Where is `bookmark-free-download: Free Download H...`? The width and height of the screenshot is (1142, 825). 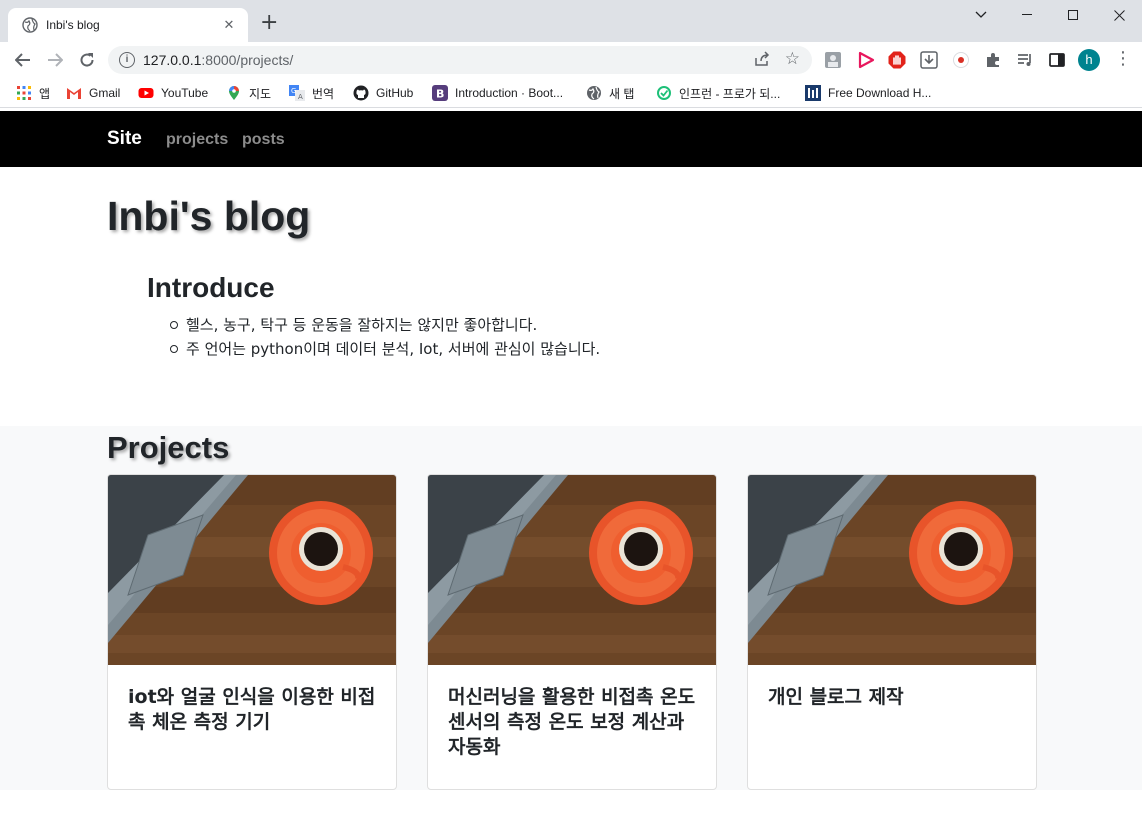 bookmark-free-download: Free Download H... is located at coordinates (868, 93).